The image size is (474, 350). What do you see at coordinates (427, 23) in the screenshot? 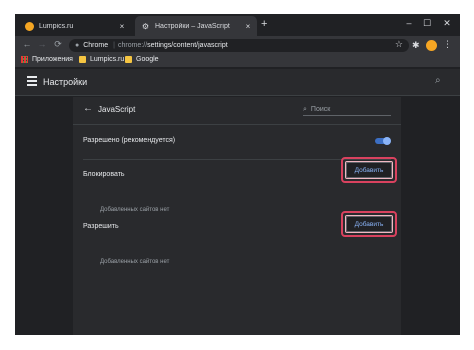
I see `maximize-button: ☐` at bounding box center [427, 23].